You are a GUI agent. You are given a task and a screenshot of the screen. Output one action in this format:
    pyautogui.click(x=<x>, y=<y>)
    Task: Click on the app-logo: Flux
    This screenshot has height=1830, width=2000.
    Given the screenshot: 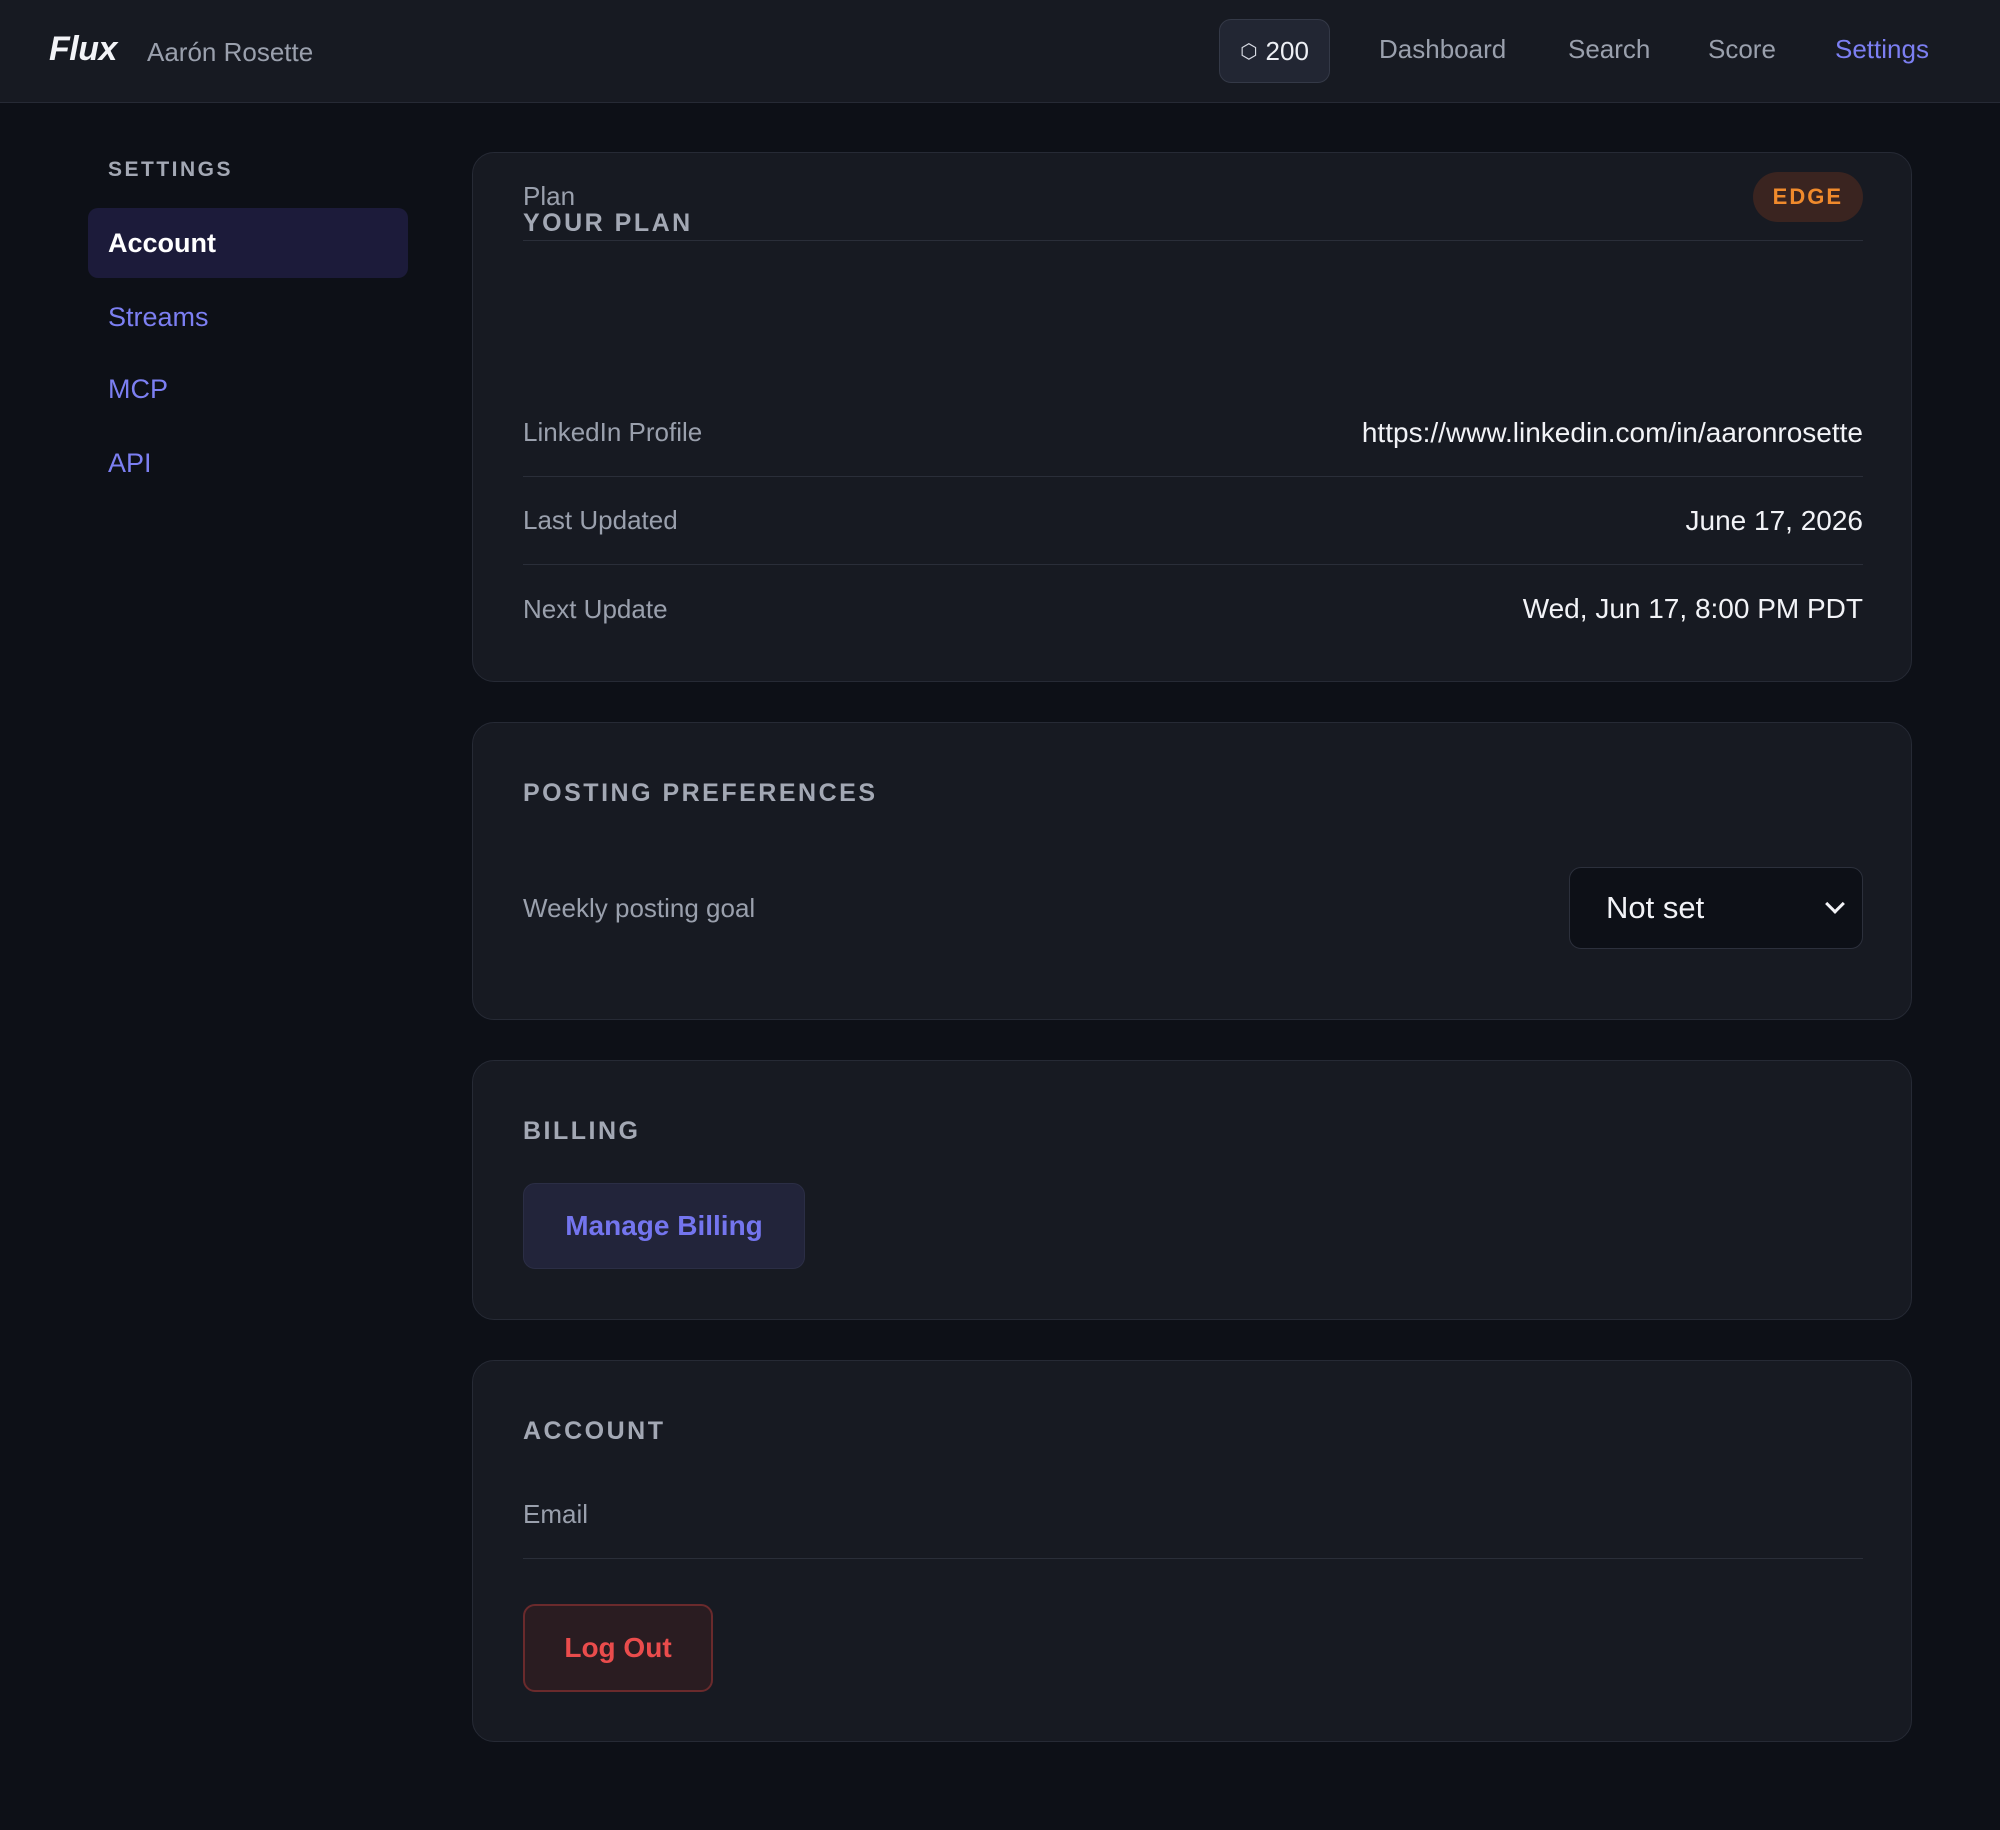 What is the action you would take?
    pyautogui.click(x=83, y=49)
    